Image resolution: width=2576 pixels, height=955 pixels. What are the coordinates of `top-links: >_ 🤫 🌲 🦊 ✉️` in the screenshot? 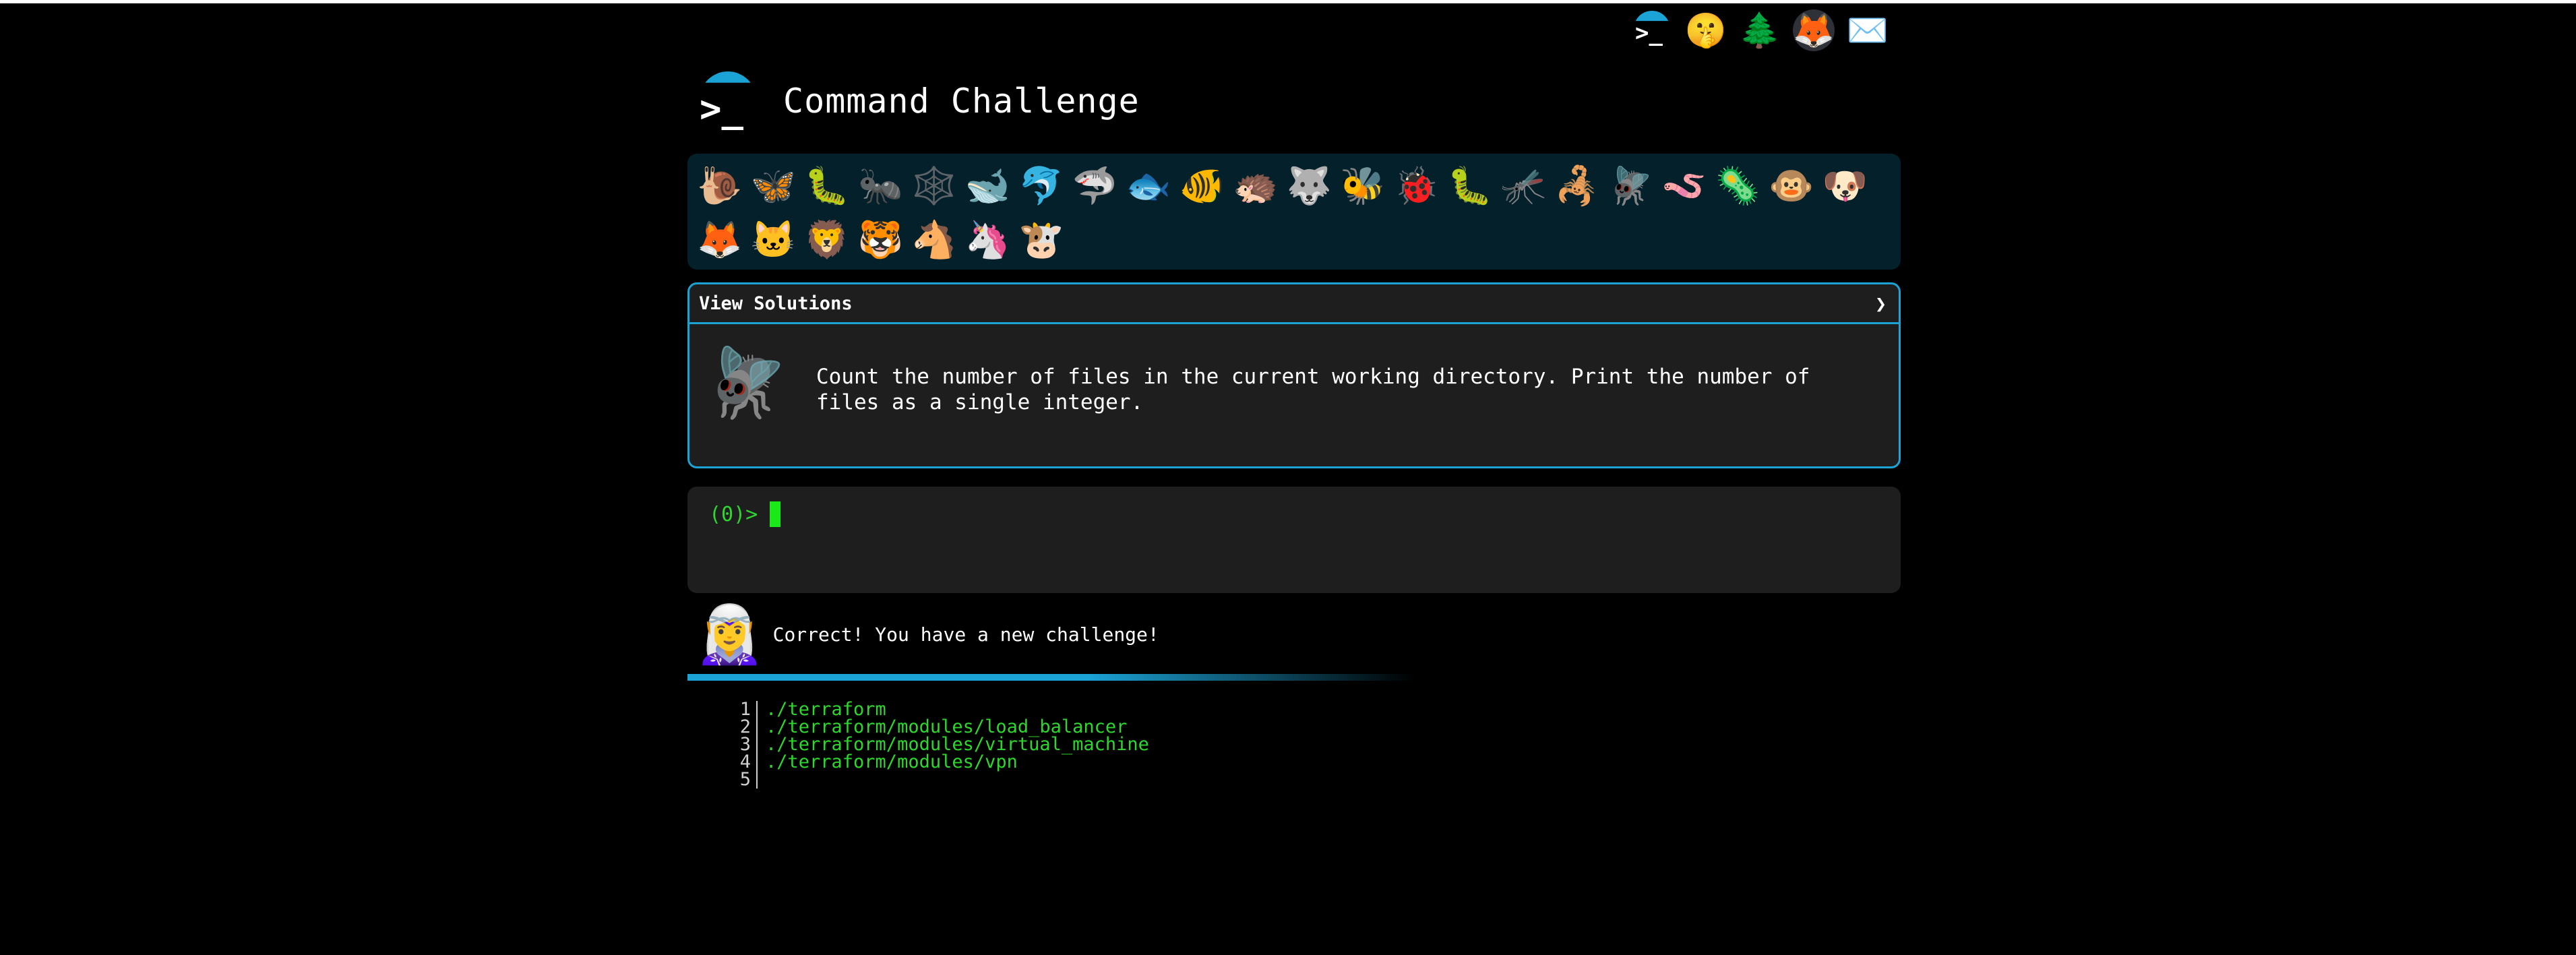 It's located at (1760, 30).